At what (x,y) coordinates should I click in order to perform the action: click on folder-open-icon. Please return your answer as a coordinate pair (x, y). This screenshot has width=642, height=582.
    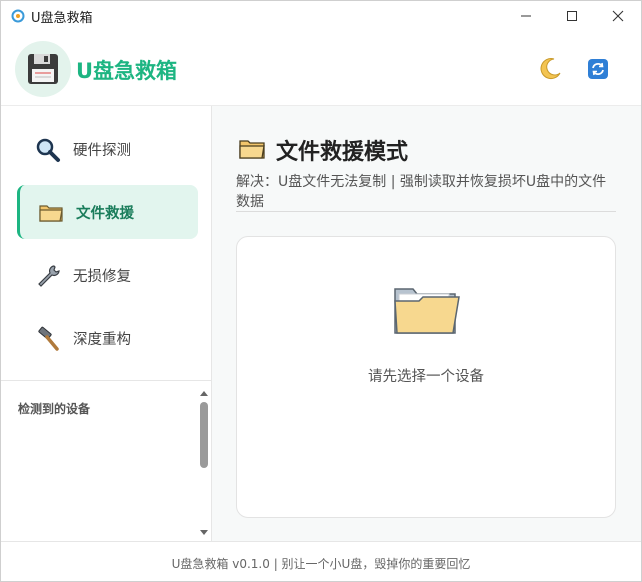
    Looking at the image, I should click on (427, 311).